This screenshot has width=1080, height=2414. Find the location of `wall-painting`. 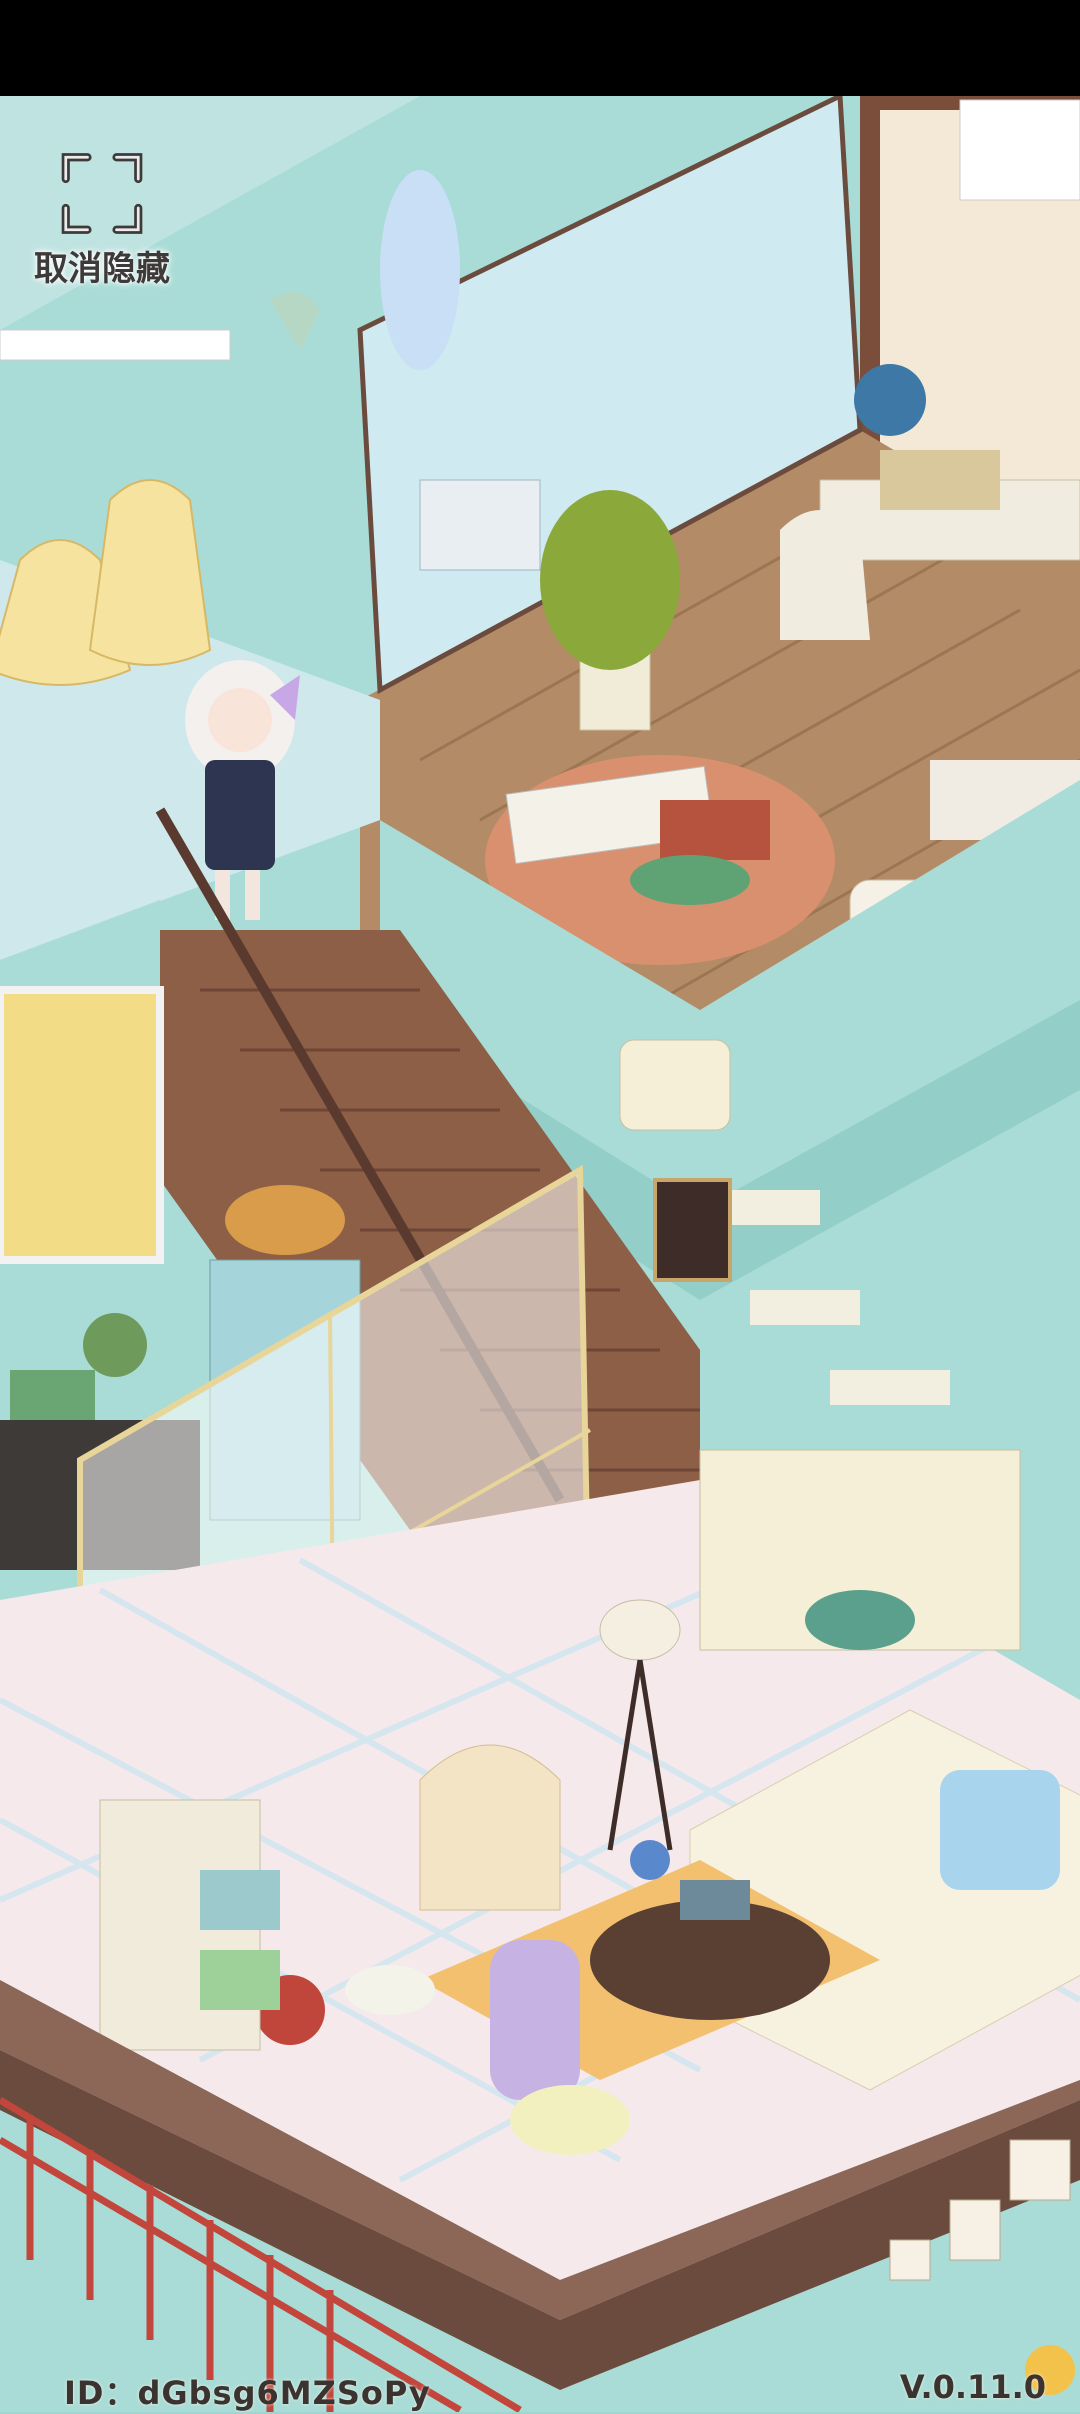

wall-painting is located at coordinates (692, 1230).